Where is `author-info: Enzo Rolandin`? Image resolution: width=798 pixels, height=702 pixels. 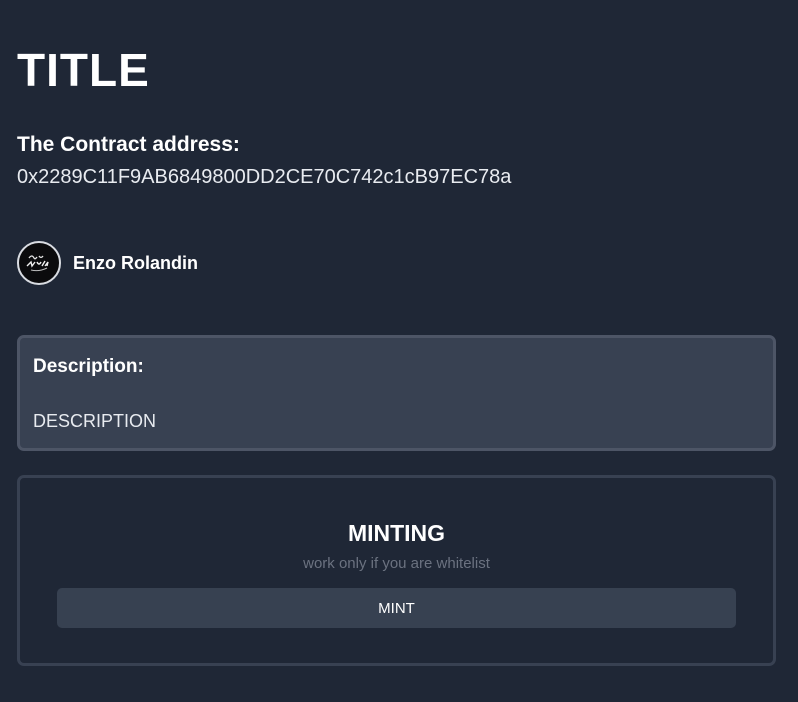 author-info: Enzo Rolandin is located at coordinates (107, 263).